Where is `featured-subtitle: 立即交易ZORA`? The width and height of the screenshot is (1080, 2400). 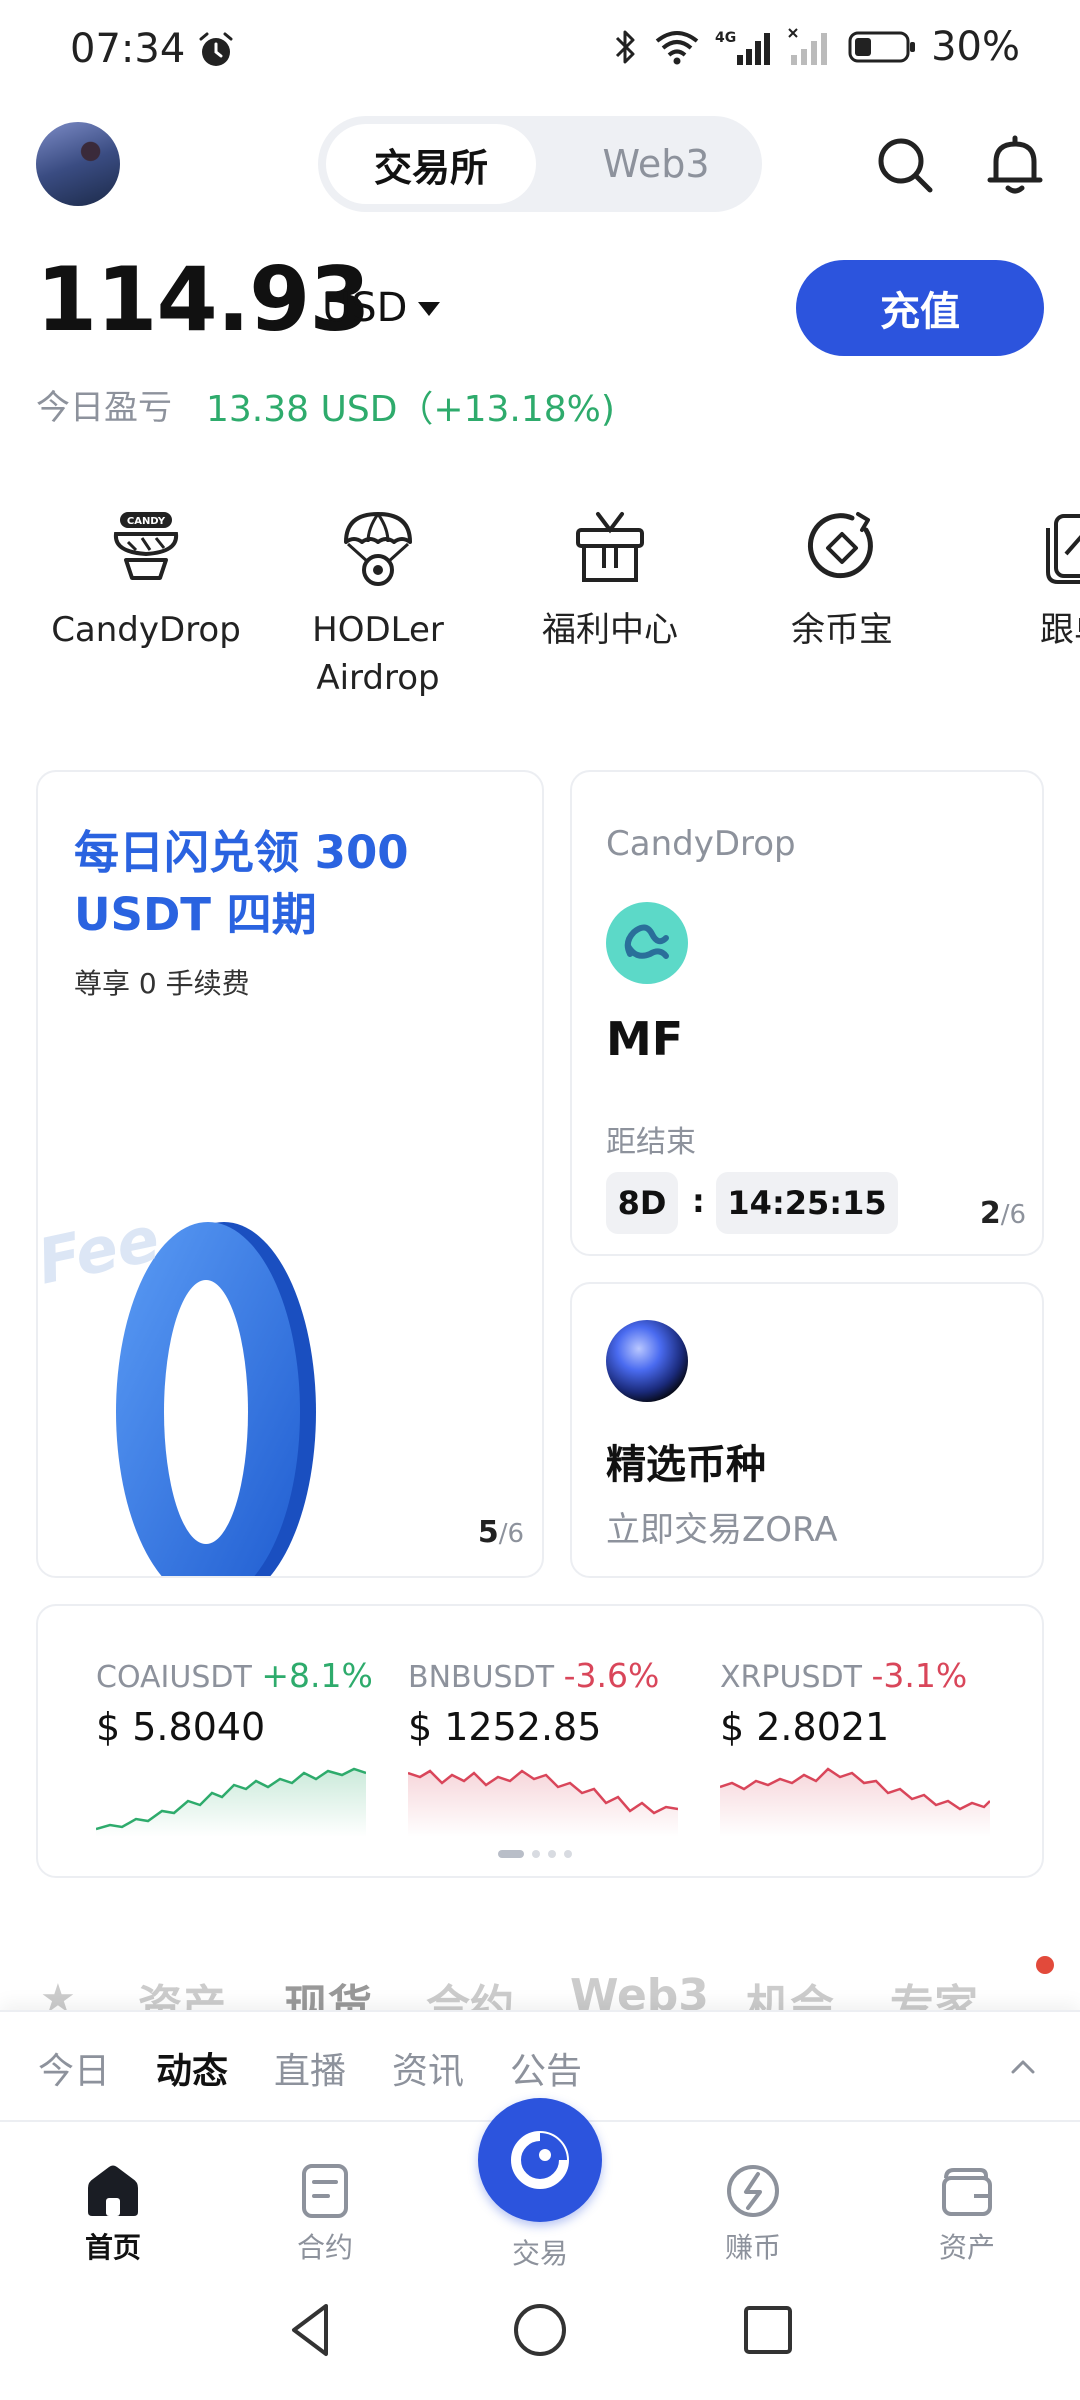 featured-subtitle: 立即交易ZORA is located at coordinates (722, 1530).